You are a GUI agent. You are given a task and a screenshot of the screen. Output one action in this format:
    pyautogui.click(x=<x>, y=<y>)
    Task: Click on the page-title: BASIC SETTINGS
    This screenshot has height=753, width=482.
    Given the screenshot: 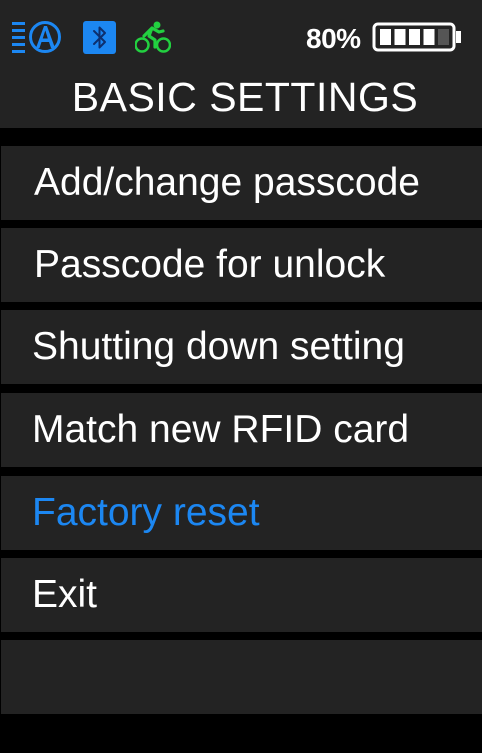 What is the action you would take?
    pyautogui.click(x=245, y=97)
    